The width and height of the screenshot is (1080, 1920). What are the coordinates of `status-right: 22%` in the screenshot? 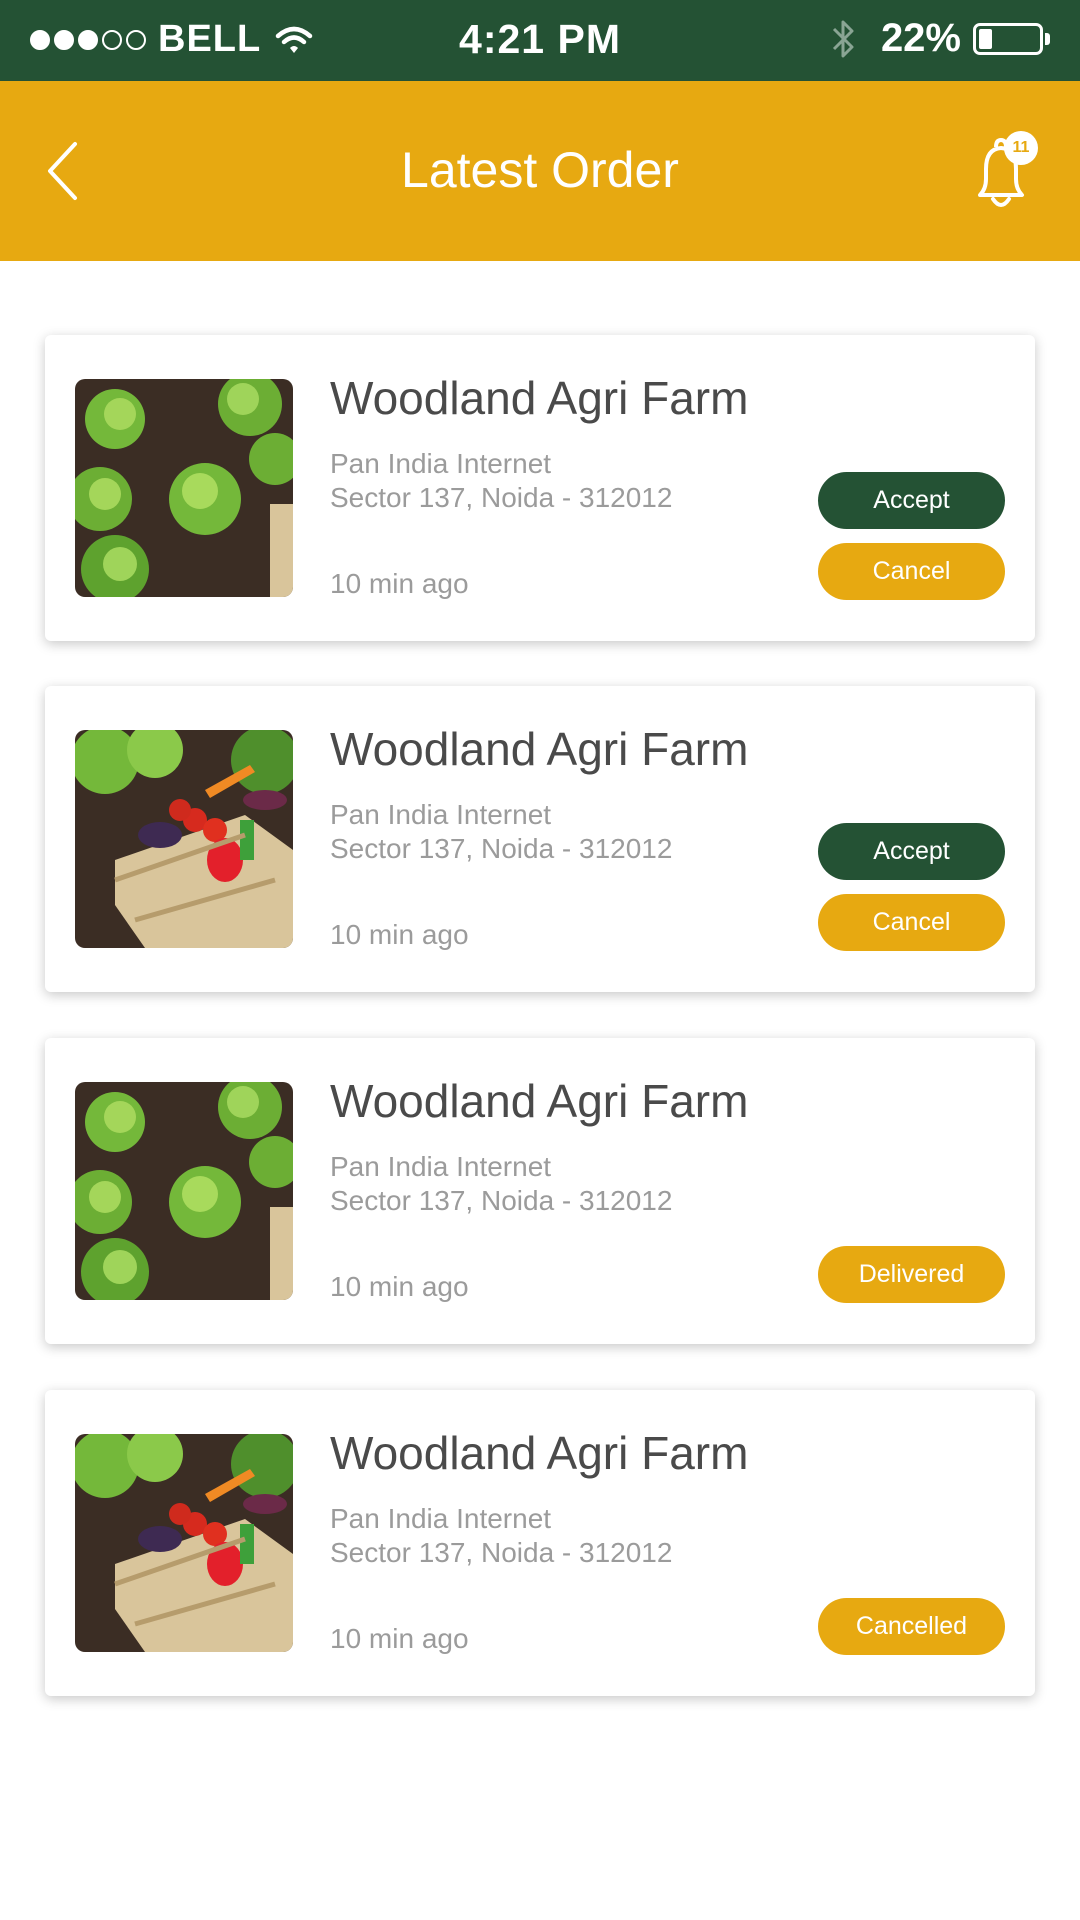 It's located at (940, 38).